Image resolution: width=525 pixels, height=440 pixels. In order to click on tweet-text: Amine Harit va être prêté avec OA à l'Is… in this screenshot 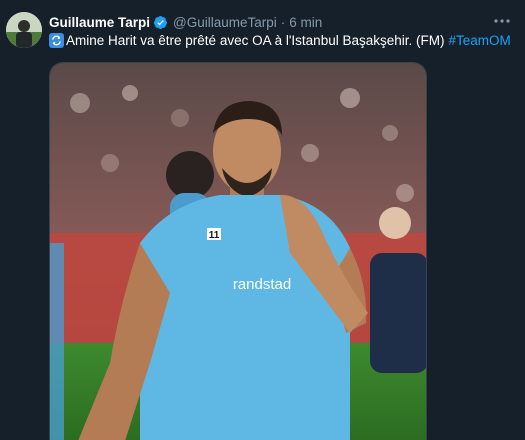, I will do `click(280, 40)`.